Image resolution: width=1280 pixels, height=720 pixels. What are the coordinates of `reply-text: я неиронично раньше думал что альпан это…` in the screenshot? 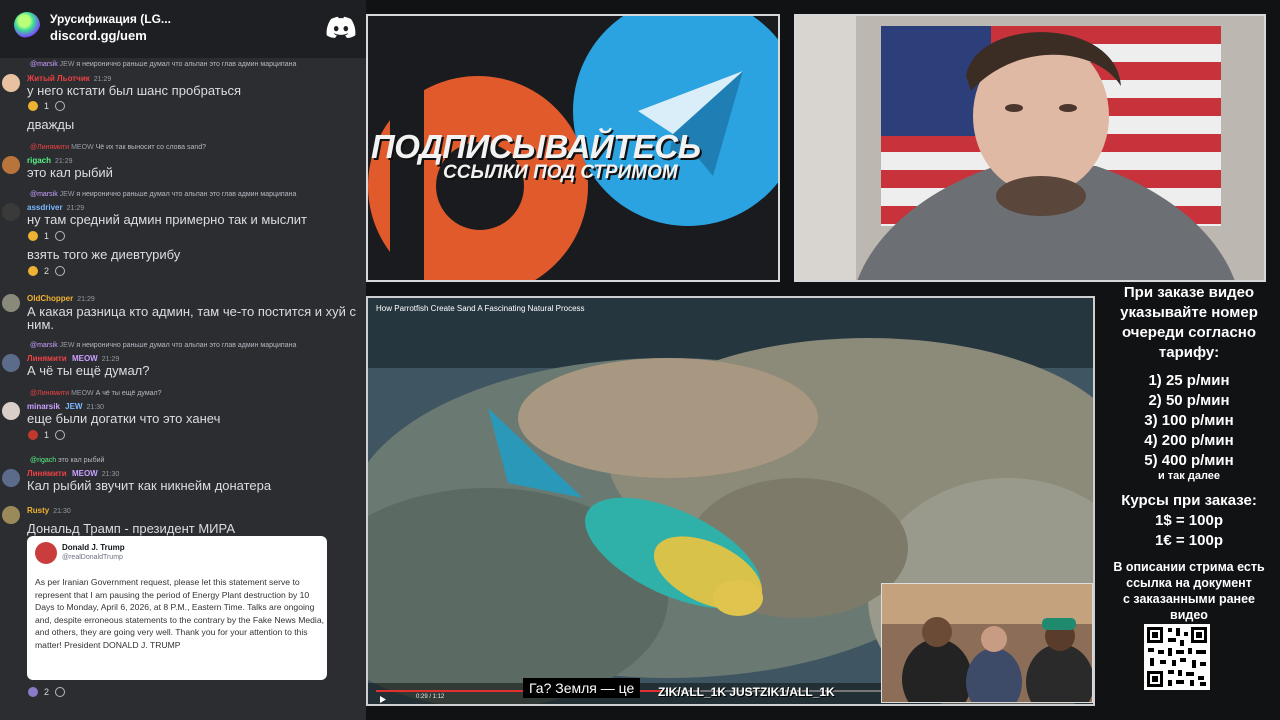 It's located at (186, 64).